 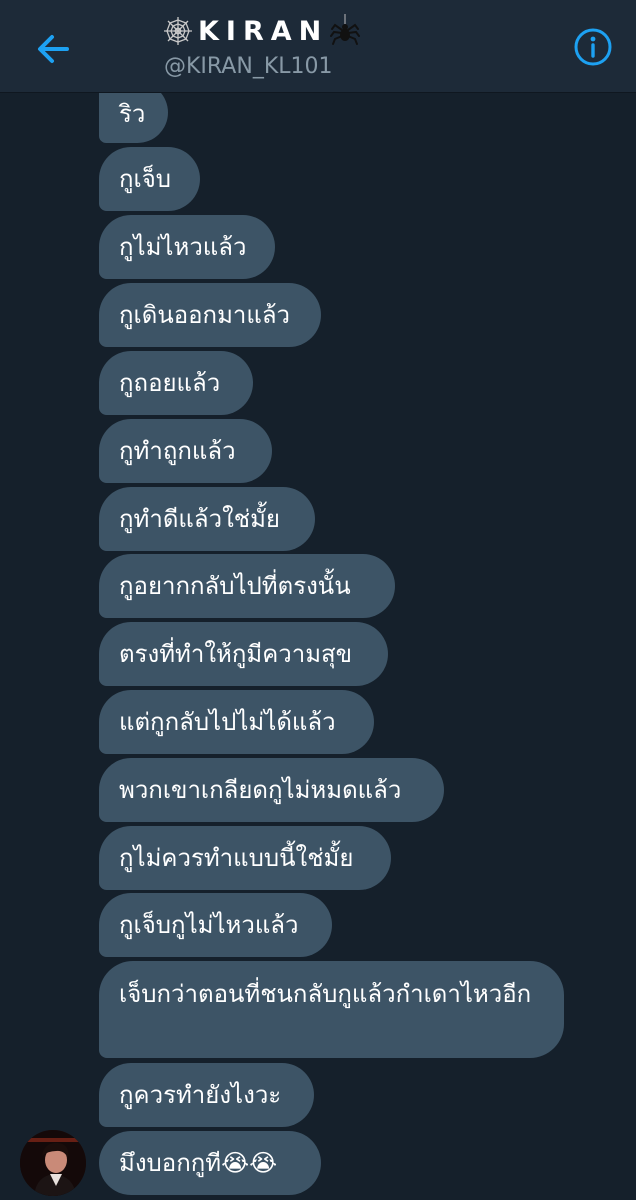 What do you see at coordinates (149, 179) in the screenshot?
I see `message-bubble: กูเจ็บ` at bounding box center [149, 179].